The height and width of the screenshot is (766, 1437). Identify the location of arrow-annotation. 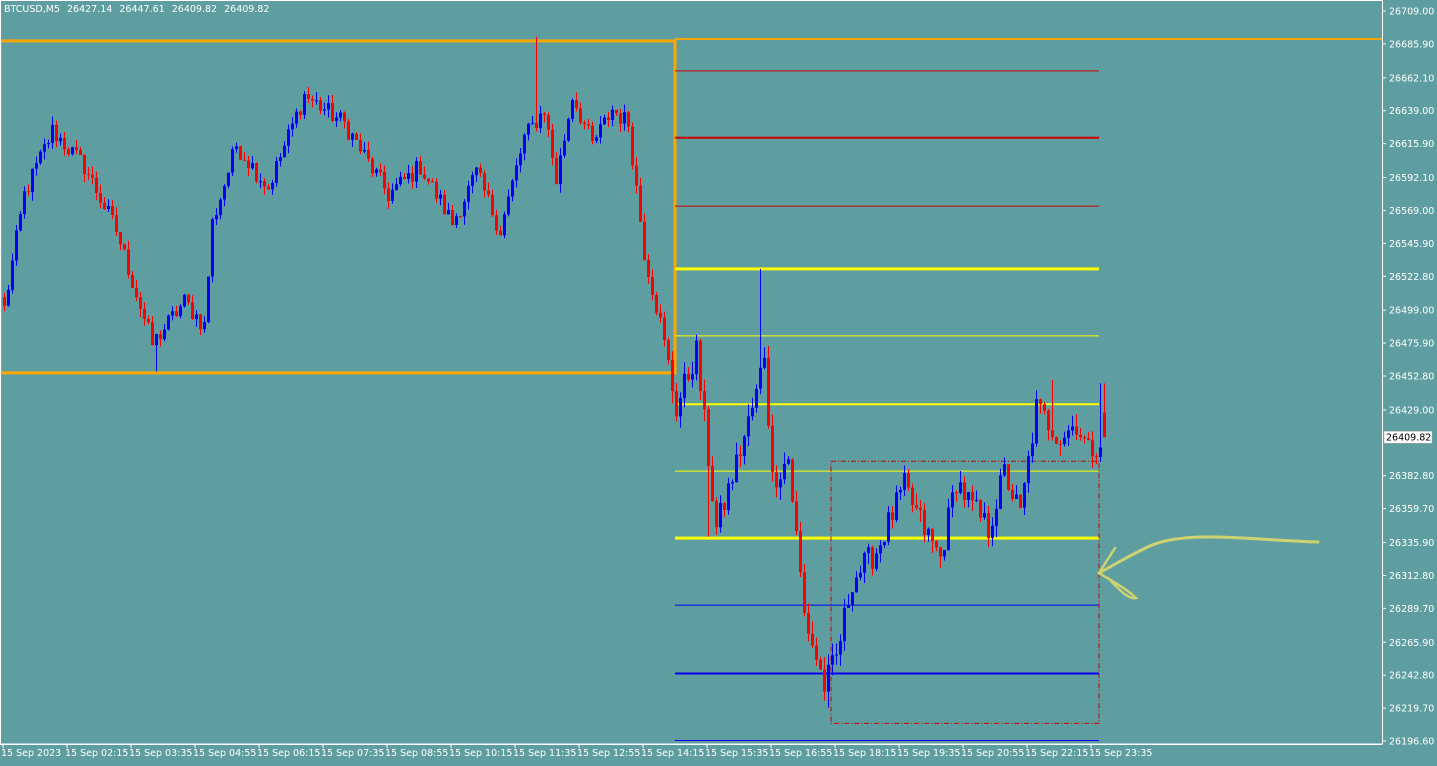
(1208, 567).